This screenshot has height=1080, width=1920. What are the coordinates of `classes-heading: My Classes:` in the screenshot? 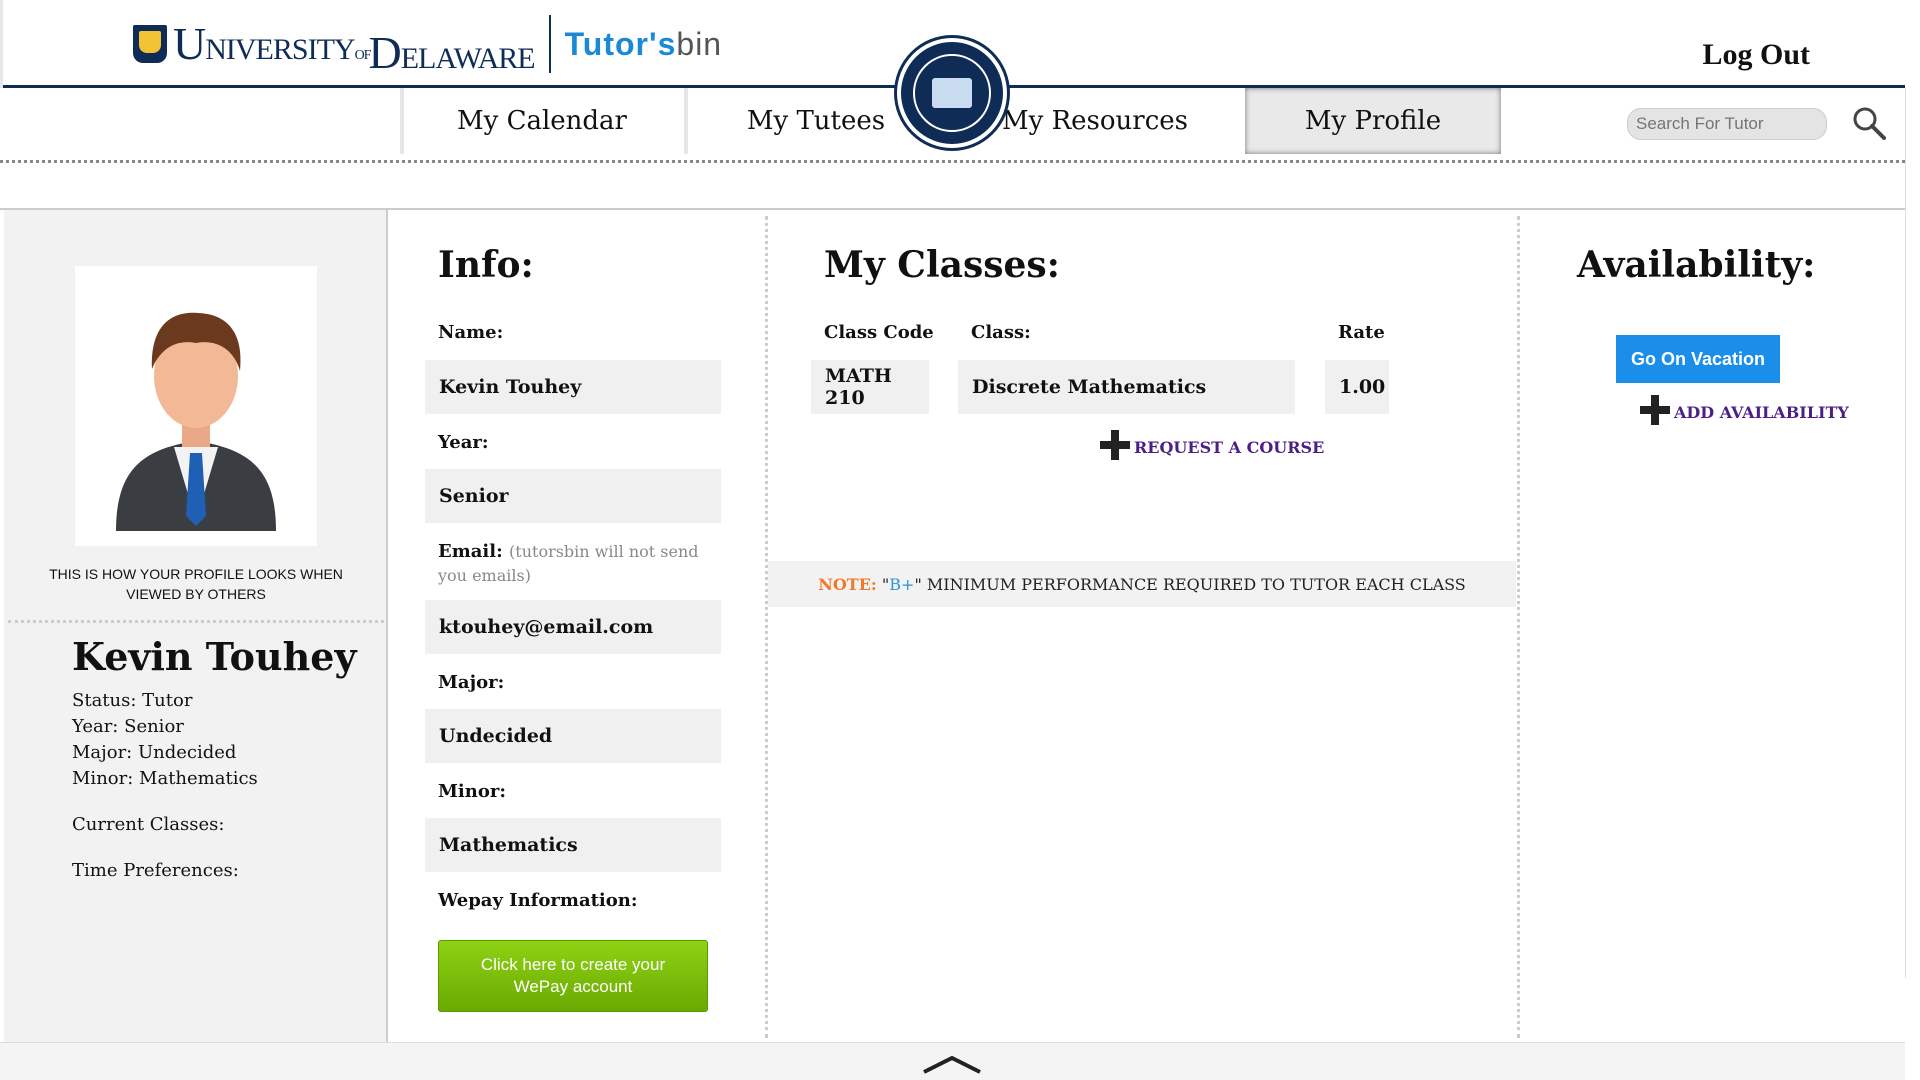 It's located at (942, 265).